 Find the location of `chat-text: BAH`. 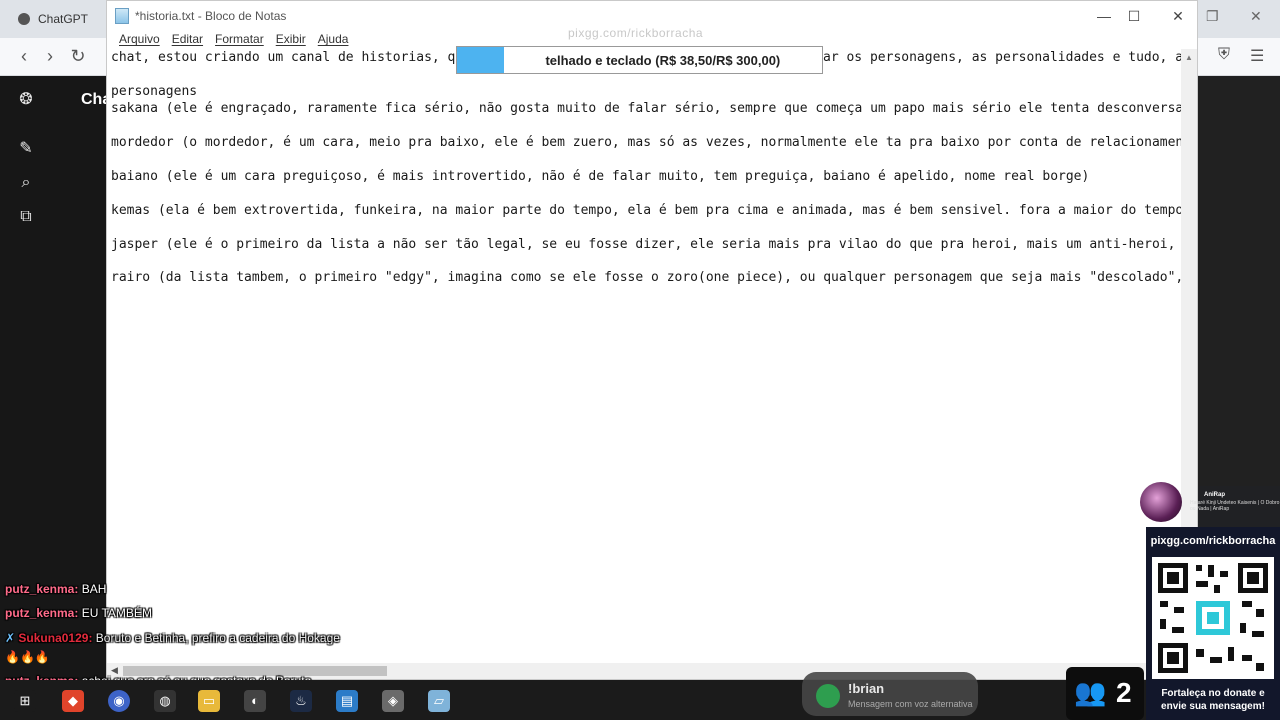

chat-text: BAH is located at coordinates (94, 589).